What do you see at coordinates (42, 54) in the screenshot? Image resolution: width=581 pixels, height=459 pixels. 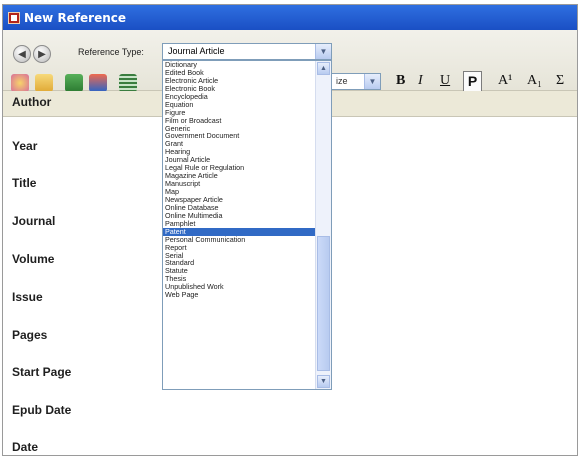 I see `forward-icon: ▶` at bounding box center [42, 54].